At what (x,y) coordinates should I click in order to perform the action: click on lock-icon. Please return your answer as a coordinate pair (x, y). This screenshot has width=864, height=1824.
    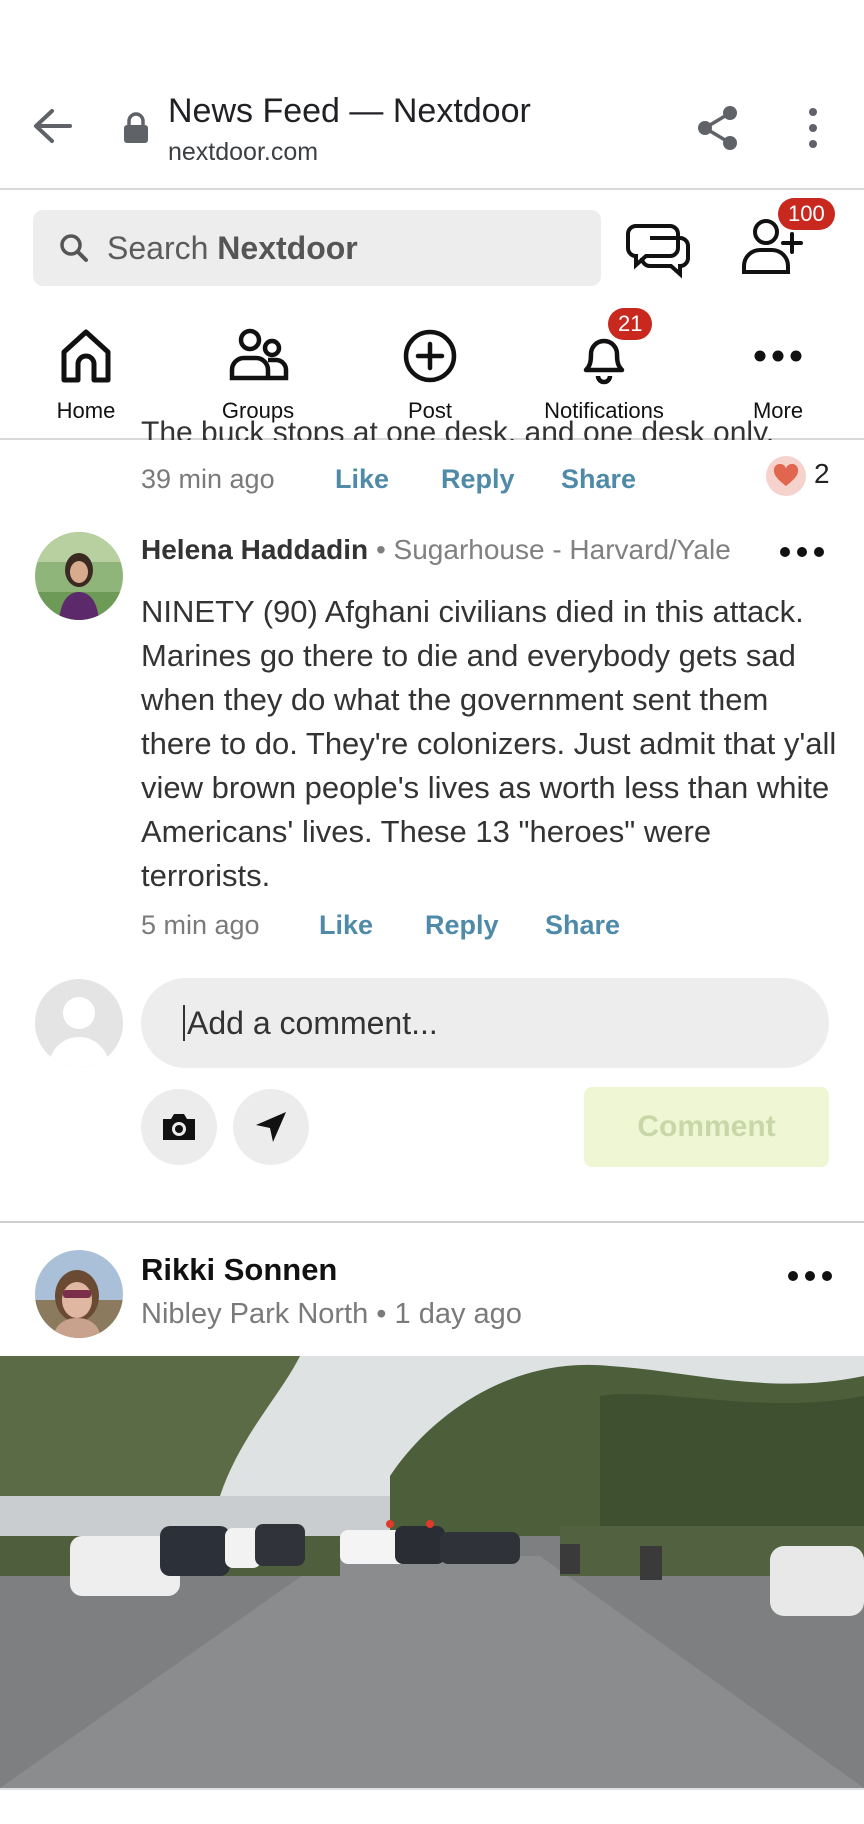
    Looking at the image, I should click on (136, 128).